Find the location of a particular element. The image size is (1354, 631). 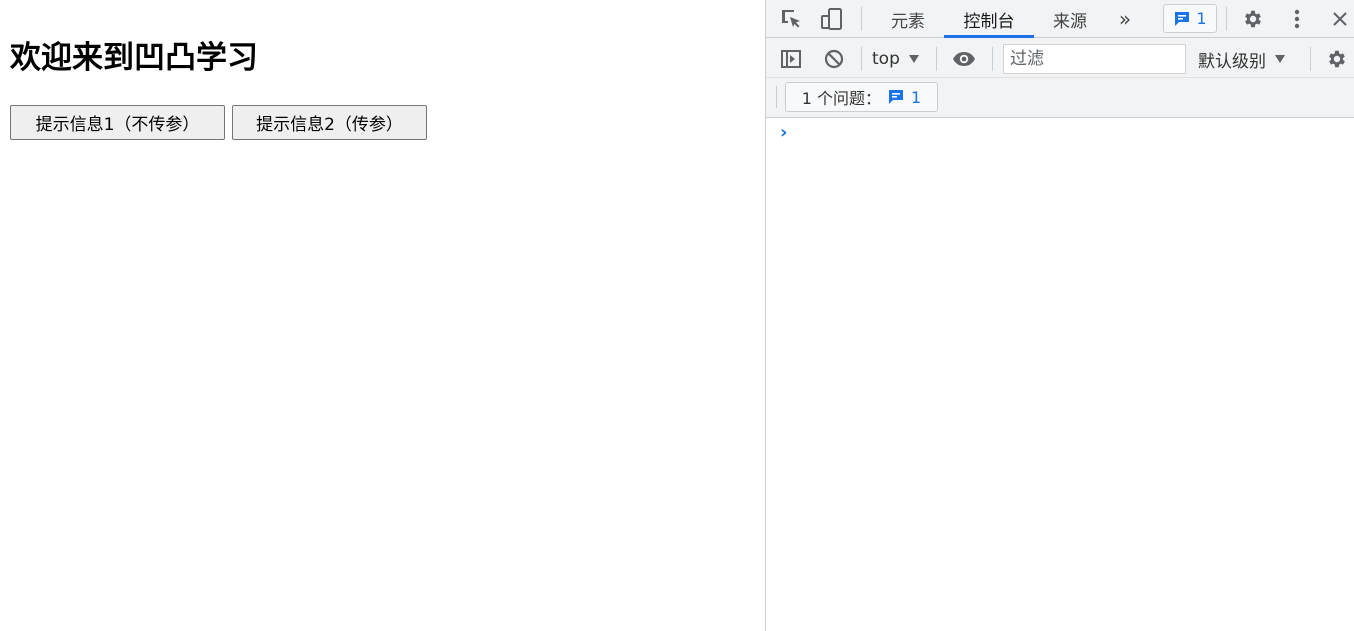

prompt-chevron-icon: › is located at coordinates (783, 132).